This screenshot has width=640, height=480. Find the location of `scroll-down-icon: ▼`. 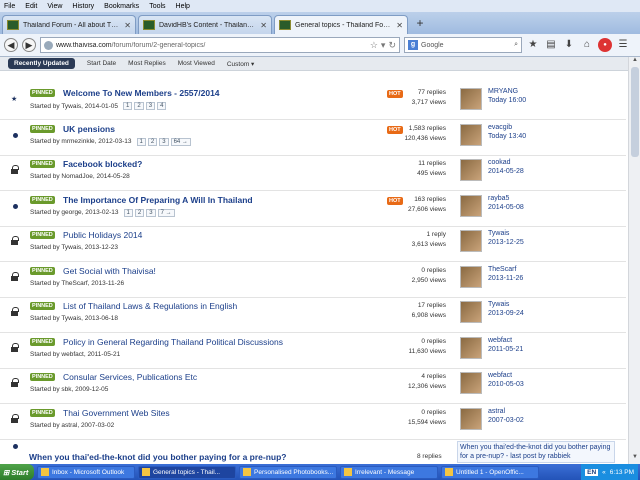

scroll-down-icon: ▼ is located at coordinates (634, 459).